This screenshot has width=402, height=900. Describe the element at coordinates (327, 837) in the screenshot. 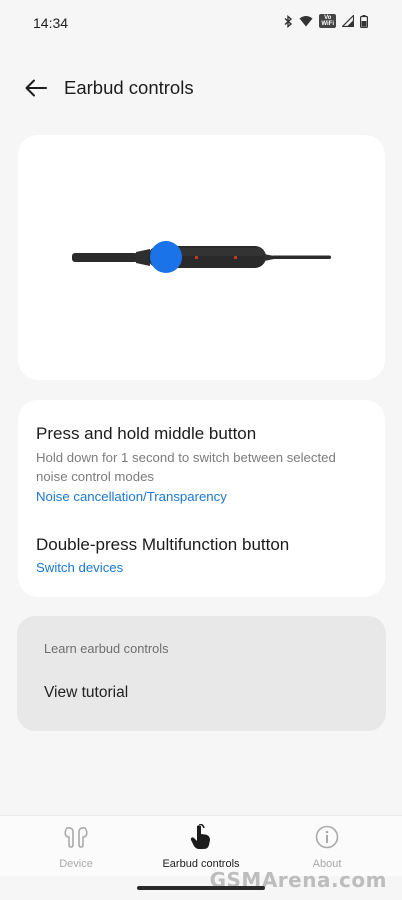

I see `info-icon` at that location.